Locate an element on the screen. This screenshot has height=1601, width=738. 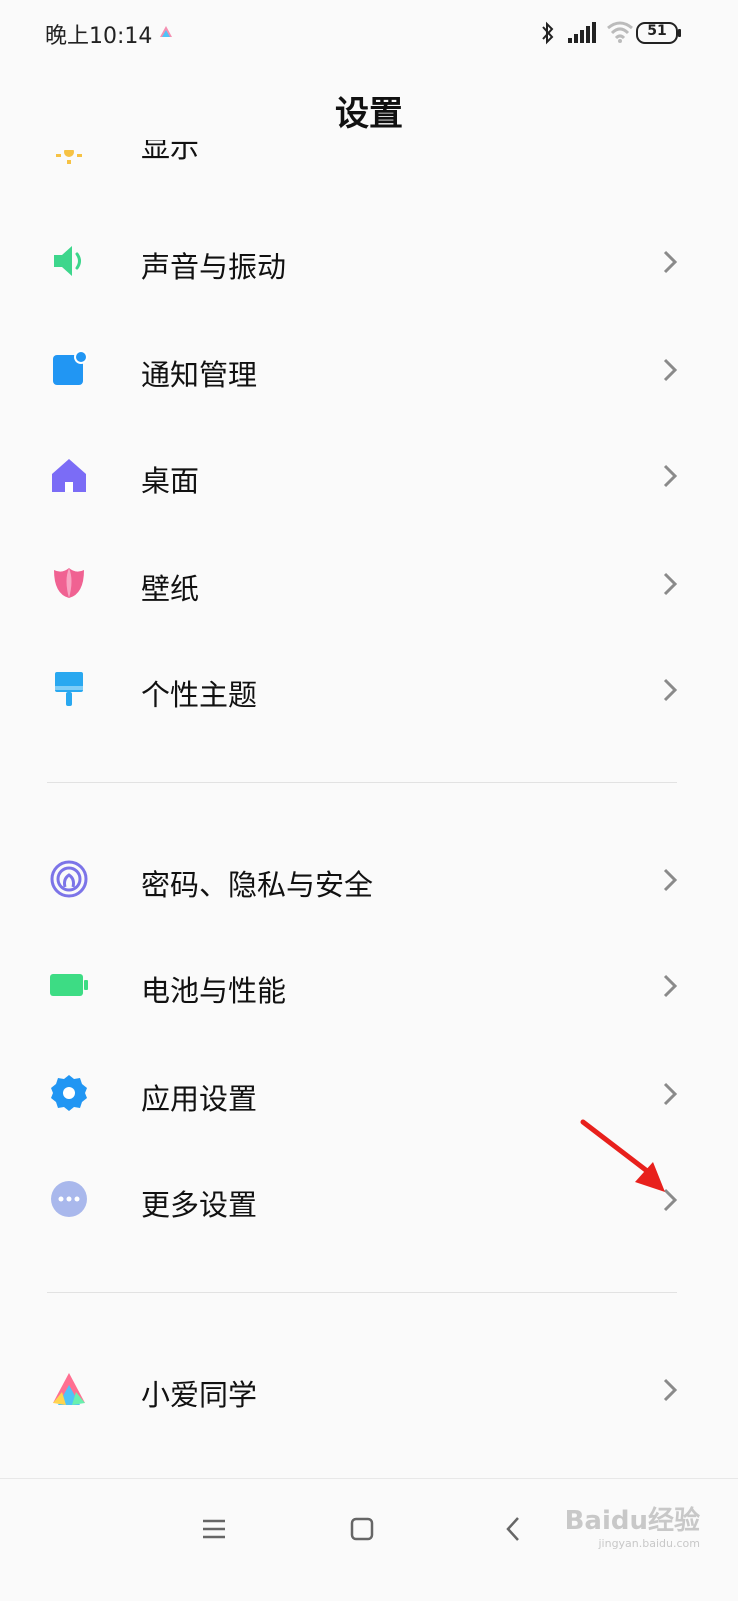
gear-icon is located at coordinates (69, 1093).